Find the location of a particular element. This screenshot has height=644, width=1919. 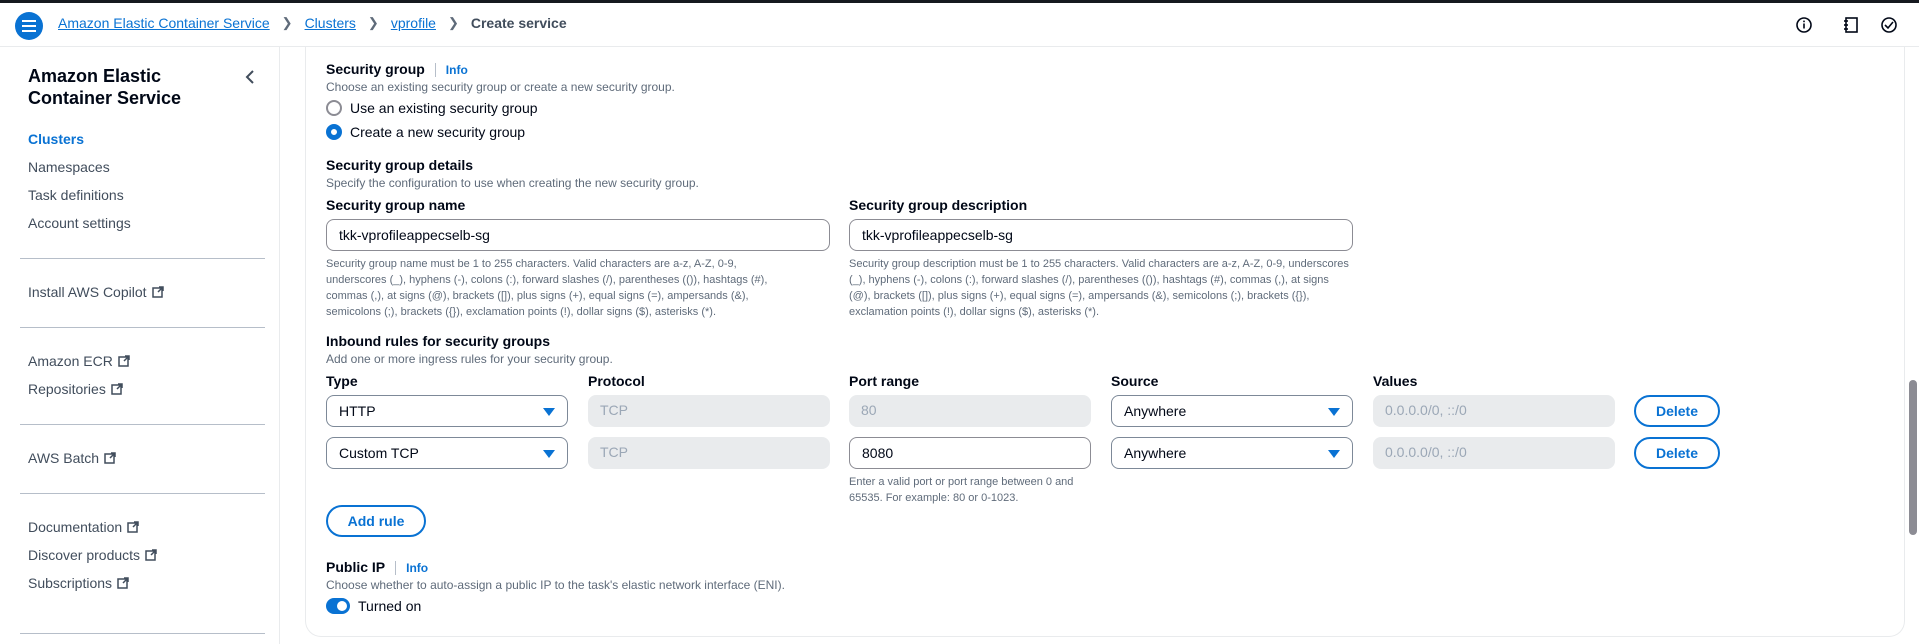

sidebar-item-label: Repositories is located at coordinates (67, 389).